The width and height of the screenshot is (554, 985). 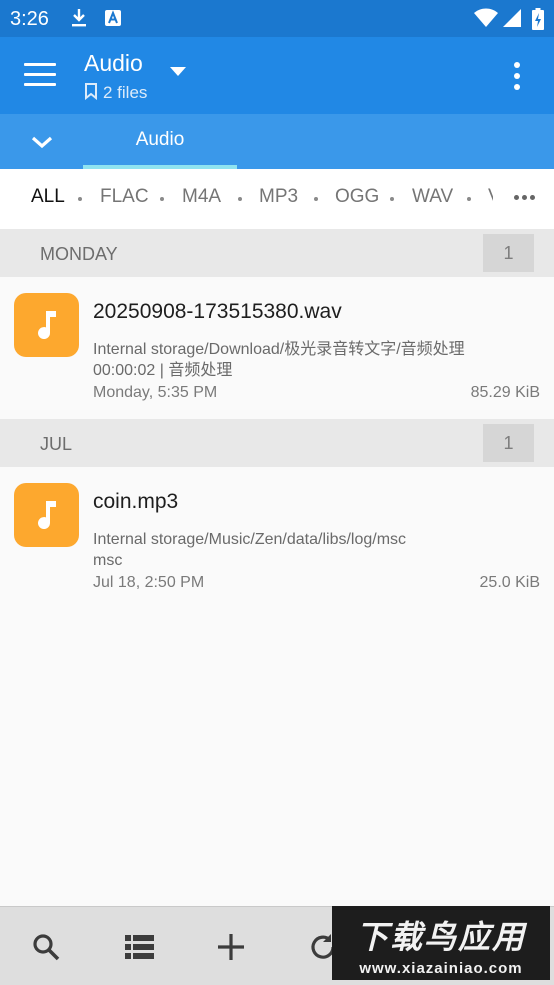 What do you see at coordinates (201, 197) in the screenshot?
I see `filter-m4a: M4A` at bounding box center [201, 197].